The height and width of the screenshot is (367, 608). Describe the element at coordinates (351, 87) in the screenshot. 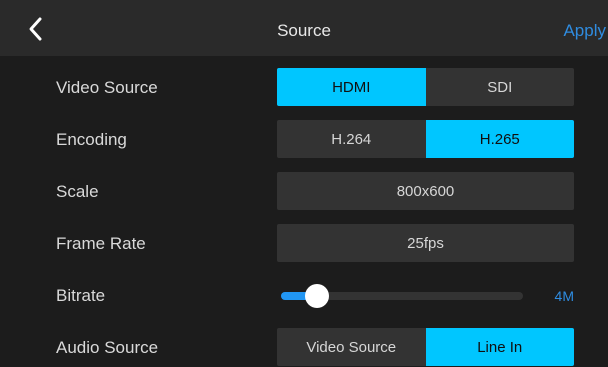

I see `video-source-option-hdmi: HDMI` at that location.